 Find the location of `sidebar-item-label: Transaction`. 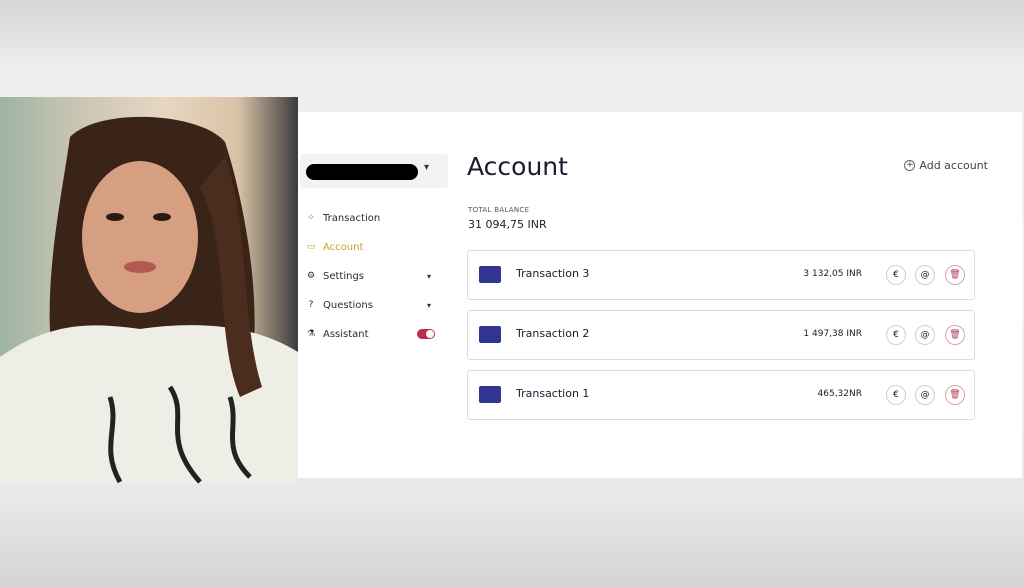

sidebar-item-label: Transaction is located at coordinates (352, 218).